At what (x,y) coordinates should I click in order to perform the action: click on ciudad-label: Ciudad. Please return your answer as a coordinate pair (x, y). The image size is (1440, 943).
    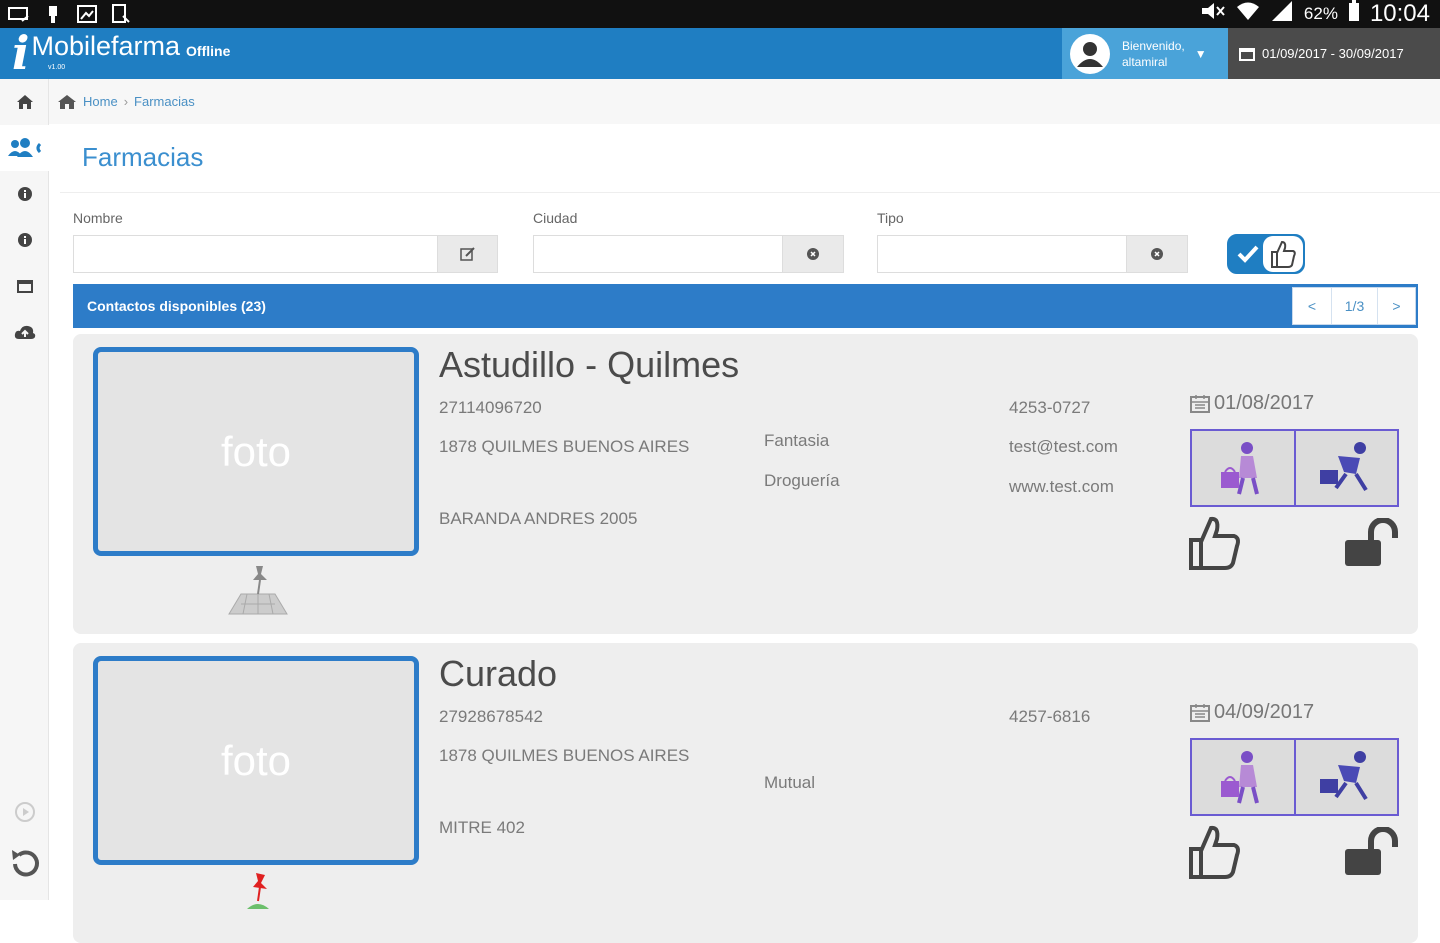
    Looking at the image, I should click on (555, 218).